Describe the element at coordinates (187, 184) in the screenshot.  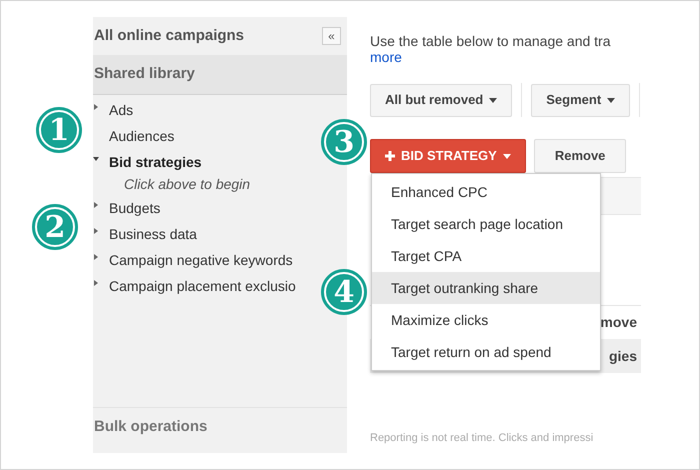
I see `hint-text: Click above to begin` at that location.